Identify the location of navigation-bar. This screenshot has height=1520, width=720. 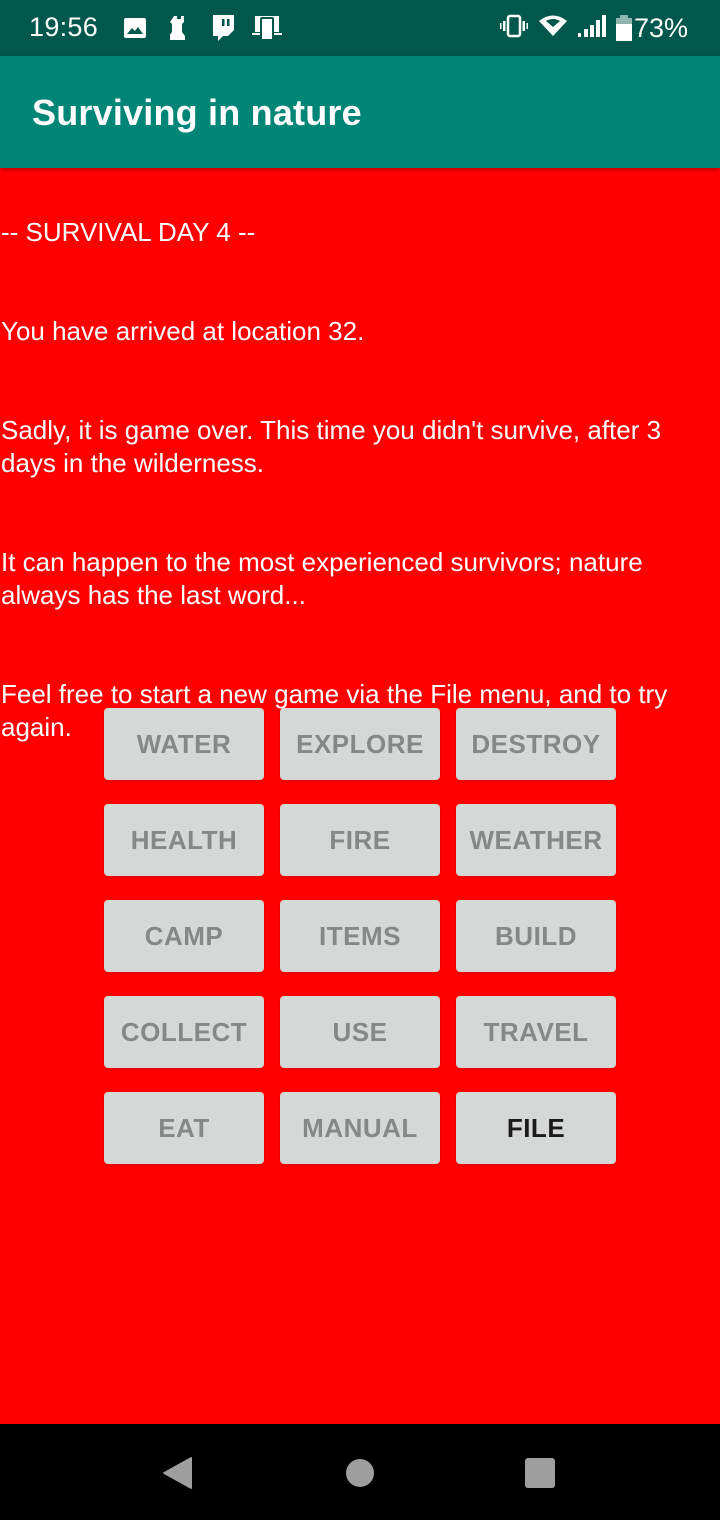
(360, 1472).